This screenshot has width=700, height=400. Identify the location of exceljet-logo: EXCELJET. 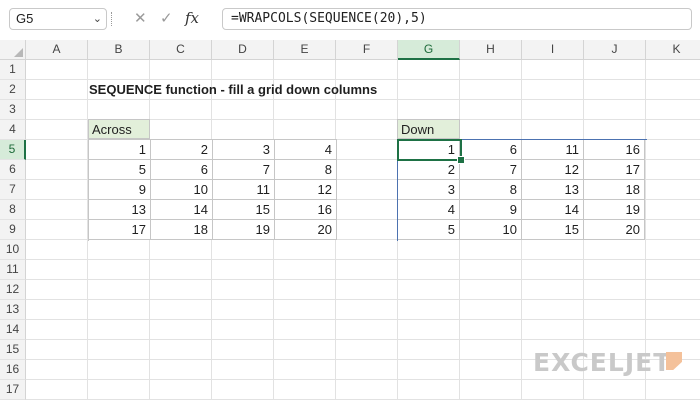
(602, 362).